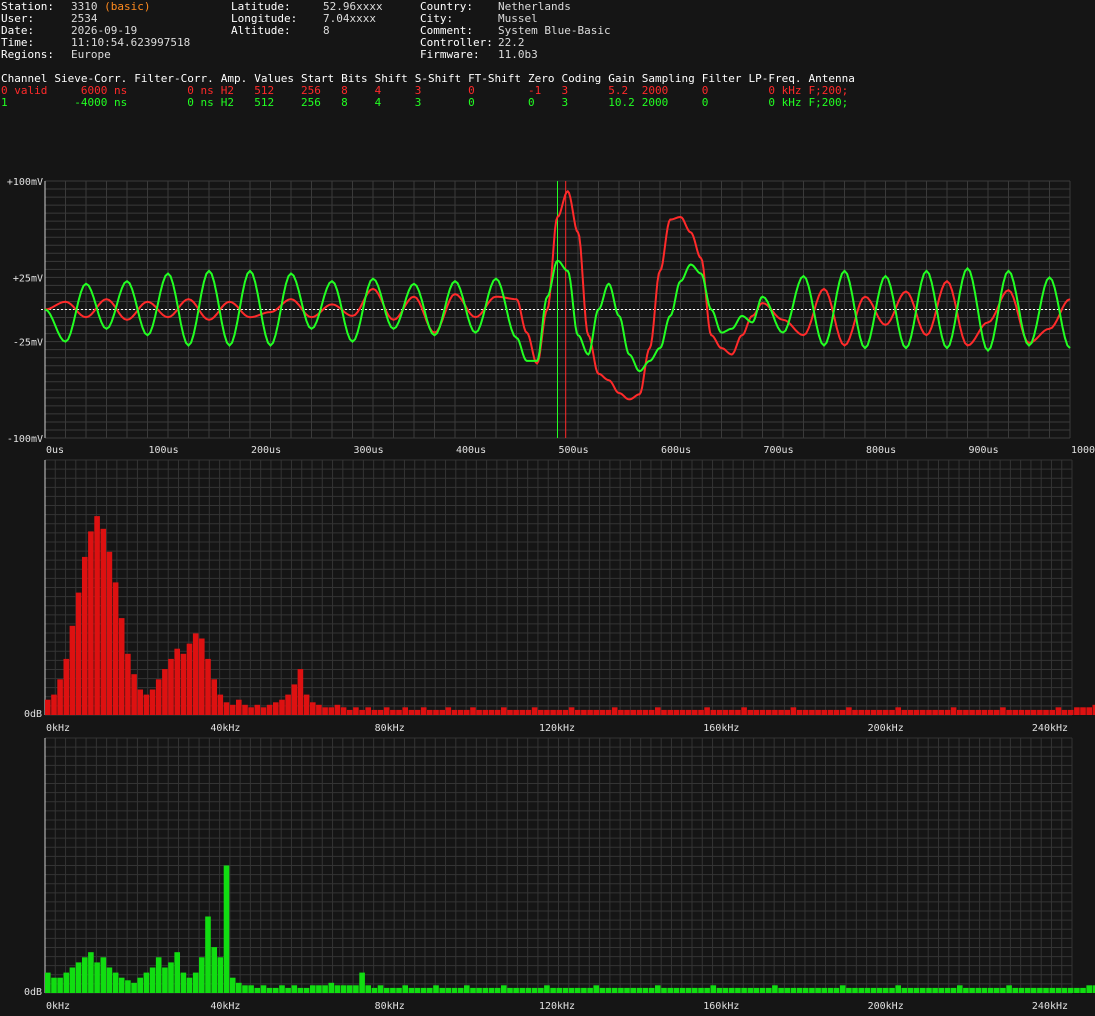 The height and width of the screenshot is (1016, 1095). I want to click on x-tick-label: 0us, so click(55, 450).